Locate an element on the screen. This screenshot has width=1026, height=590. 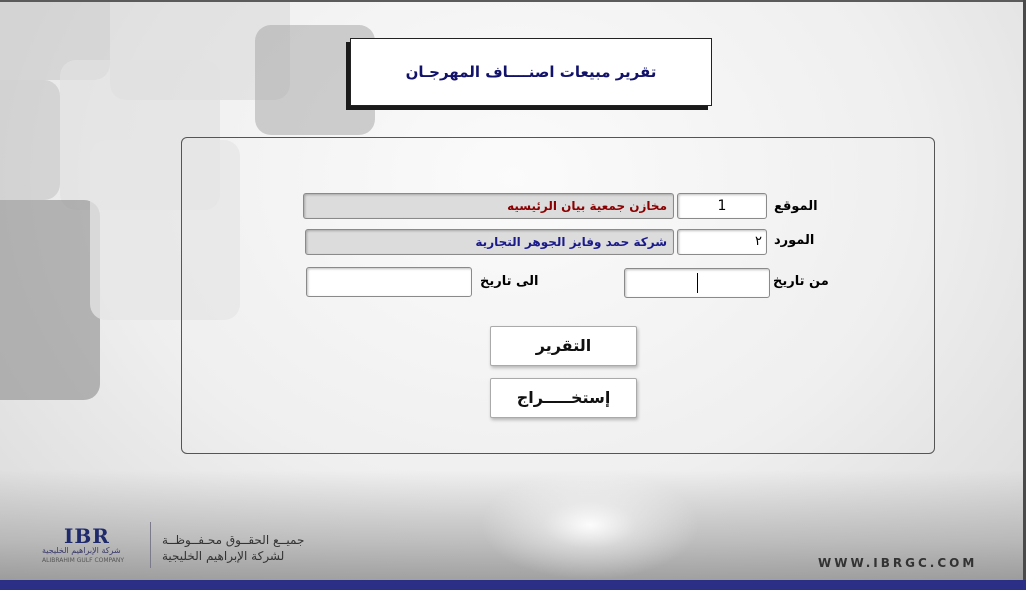
from-date-input is located at coordinates (697, 283).